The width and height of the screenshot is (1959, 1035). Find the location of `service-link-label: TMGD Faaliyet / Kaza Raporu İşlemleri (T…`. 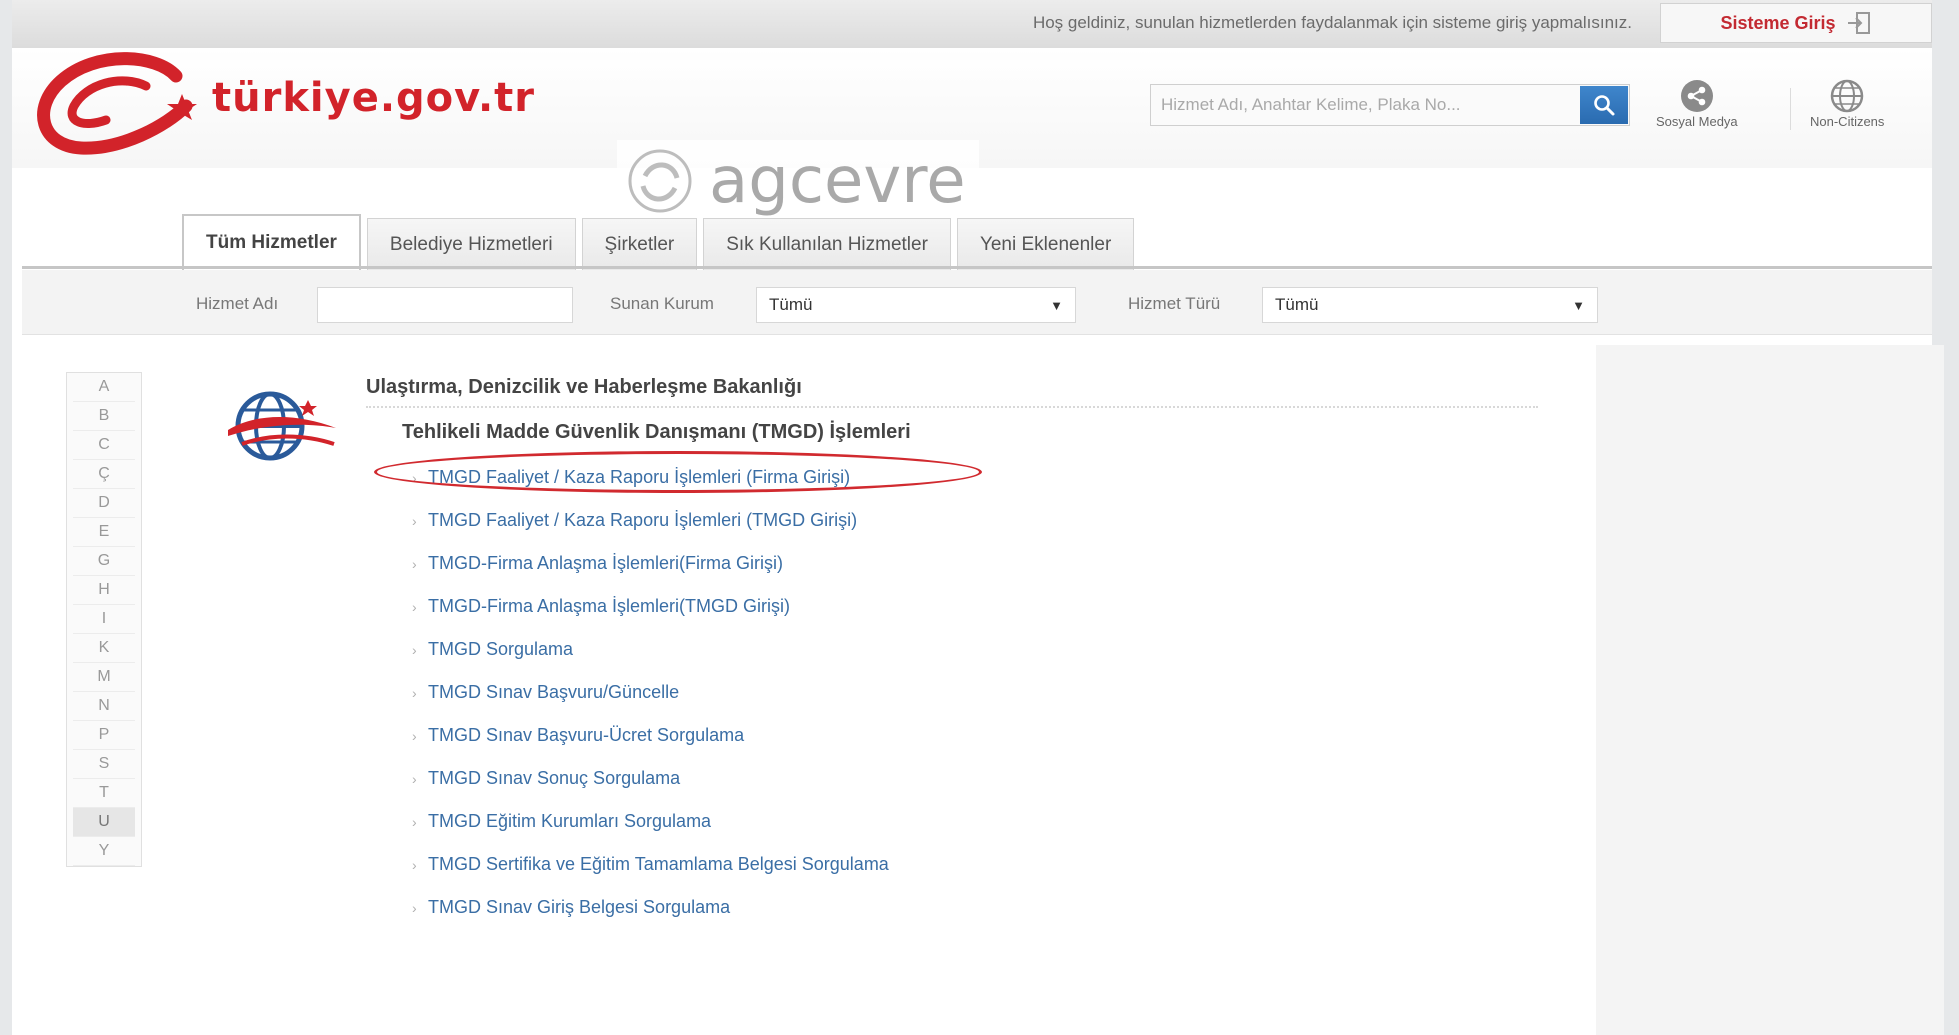

service-link-label: TMGD Faaliyet / Kaza Raporu İşlemleri (T… is located at coordinates (643, 520).